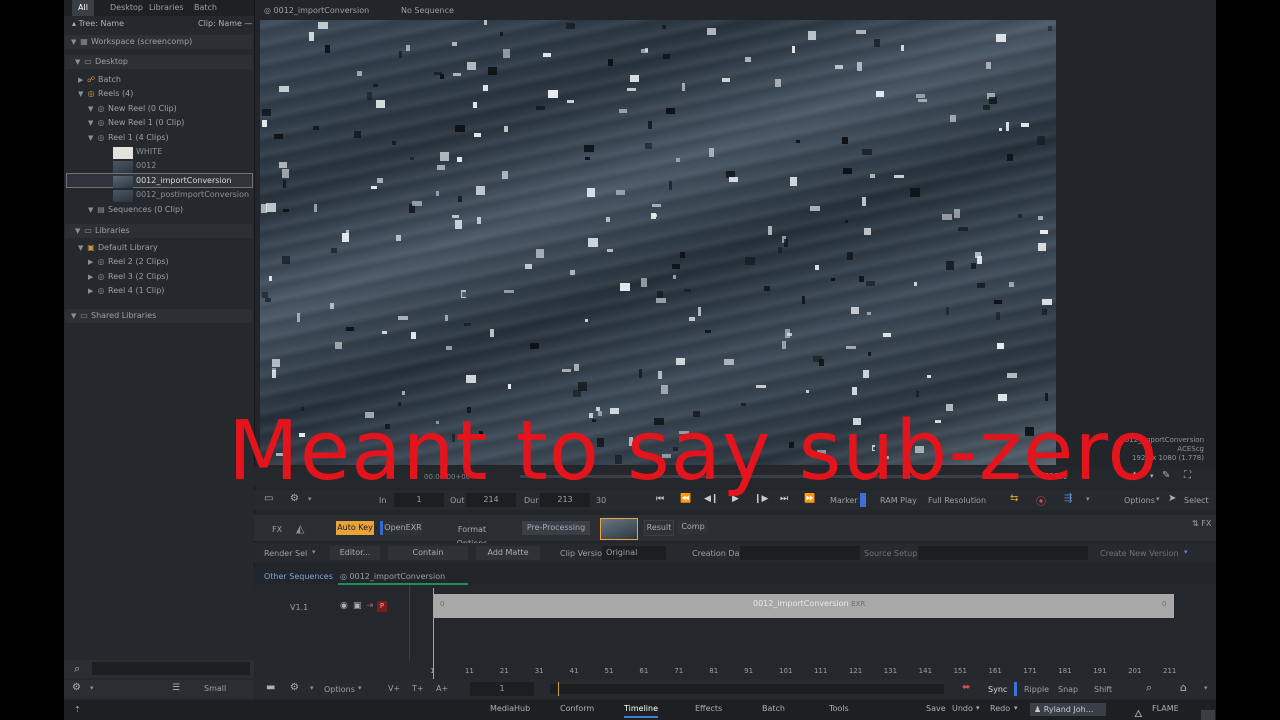 This screenshot has width=1280, height=720. I want to click on clip-preview-thumbnail, so click(619, 529).